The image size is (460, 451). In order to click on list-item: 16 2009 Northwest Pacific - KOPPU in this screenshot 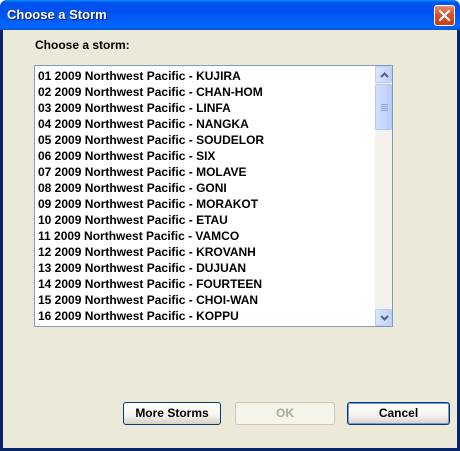, I will do `click(138, 316)`.